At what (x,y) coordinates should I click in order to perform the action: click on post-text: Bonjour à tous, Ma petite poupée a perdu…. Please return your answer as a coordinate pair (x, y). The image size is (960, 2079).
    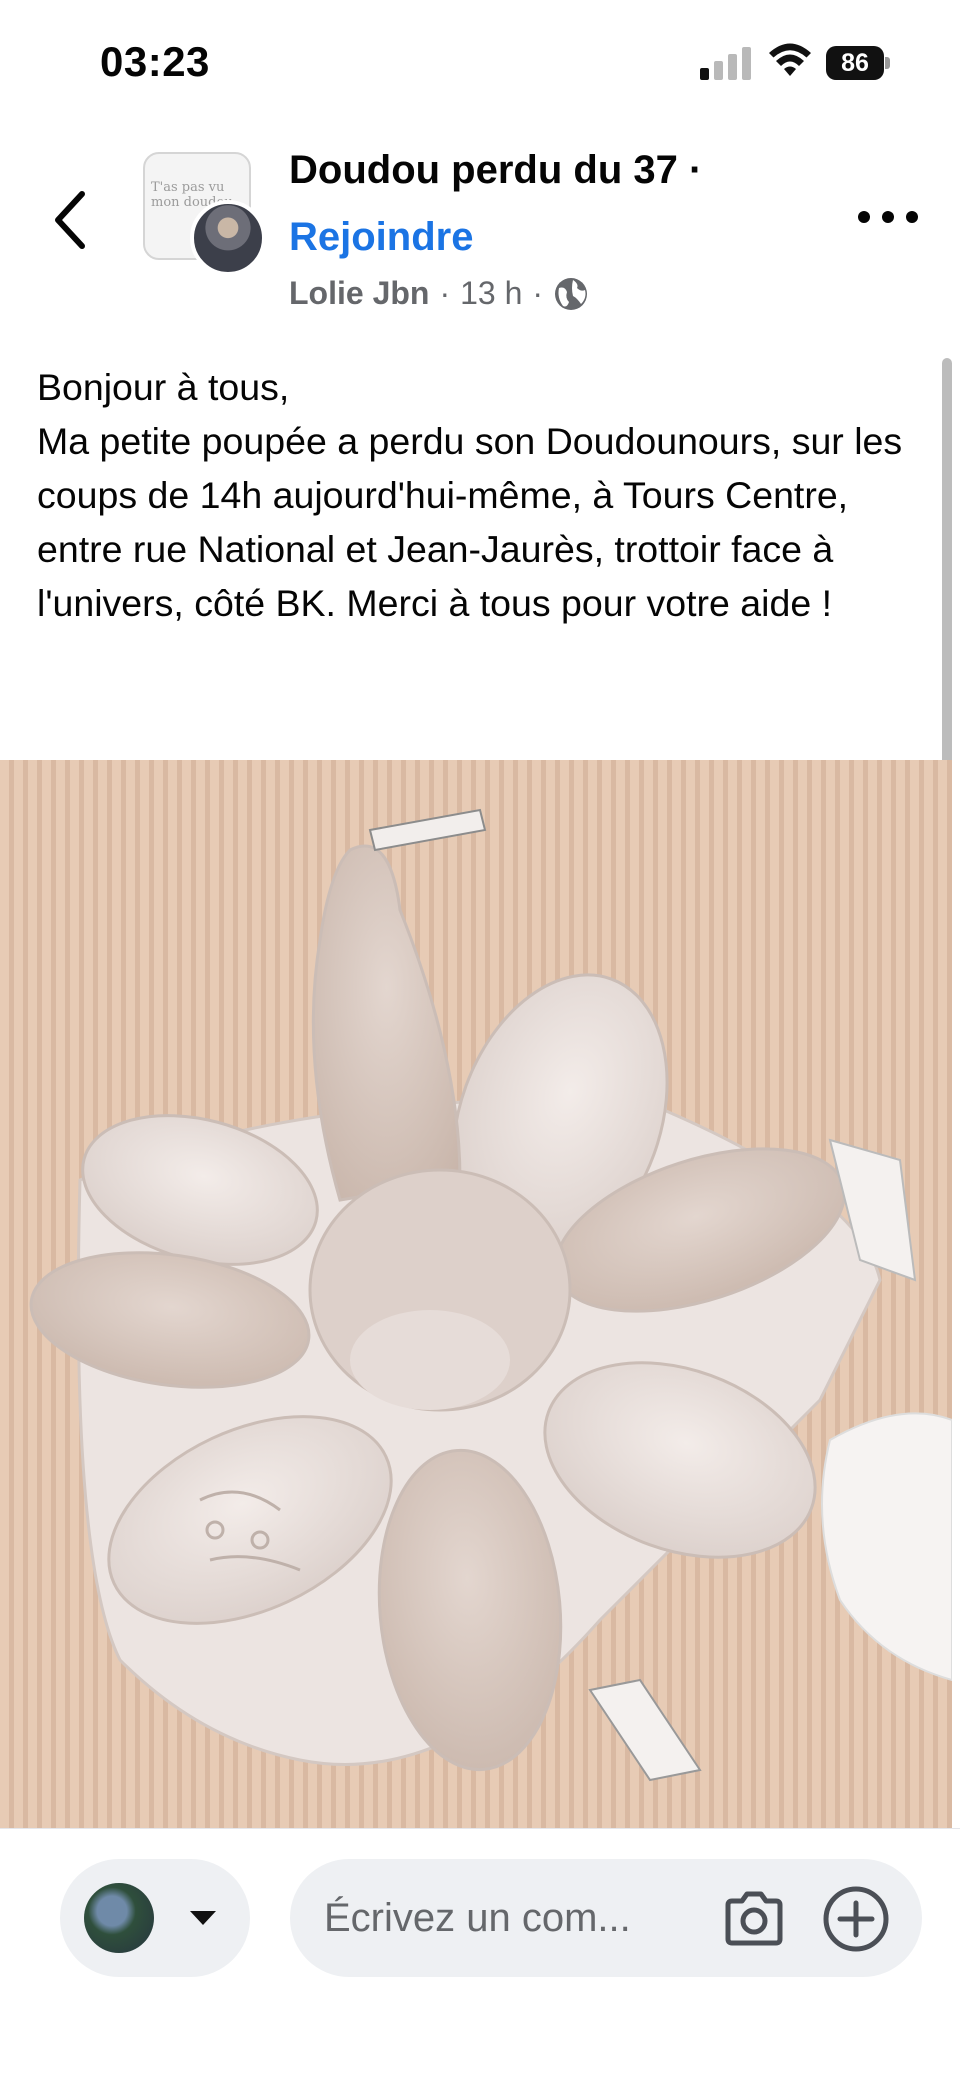
    Looking at the image, I should click on (470, 495).